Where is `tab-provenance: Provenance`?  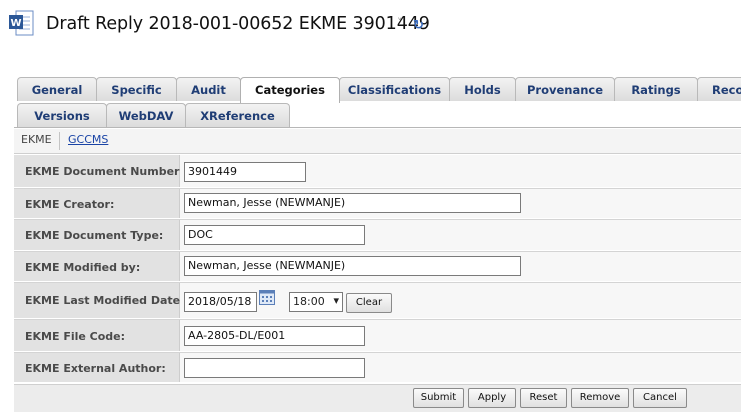
tab-provenance: Provenance is located at coordinates (565, 89).